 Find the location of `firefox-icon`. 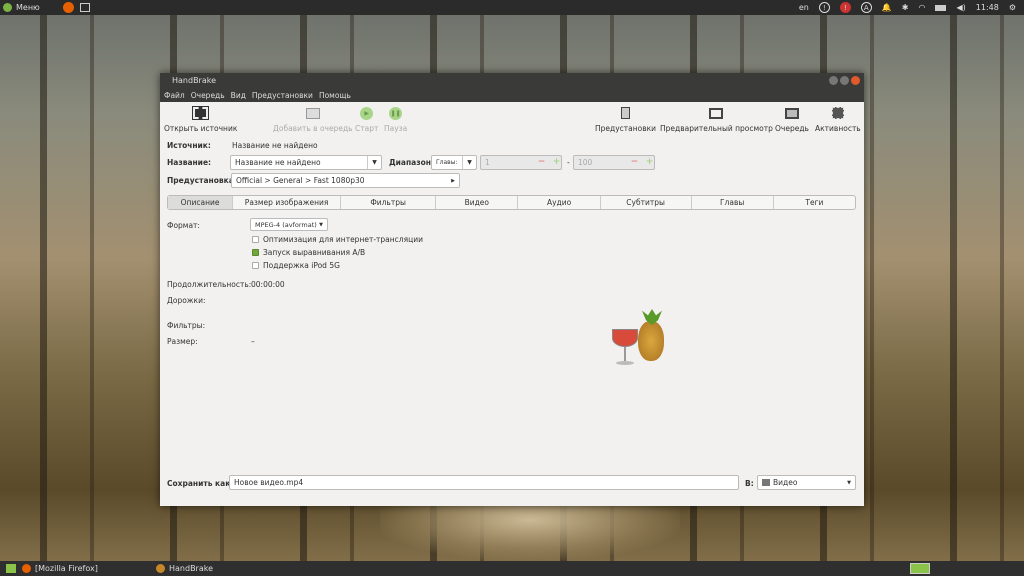

firefox-icon is located at coordinates (68, 7).